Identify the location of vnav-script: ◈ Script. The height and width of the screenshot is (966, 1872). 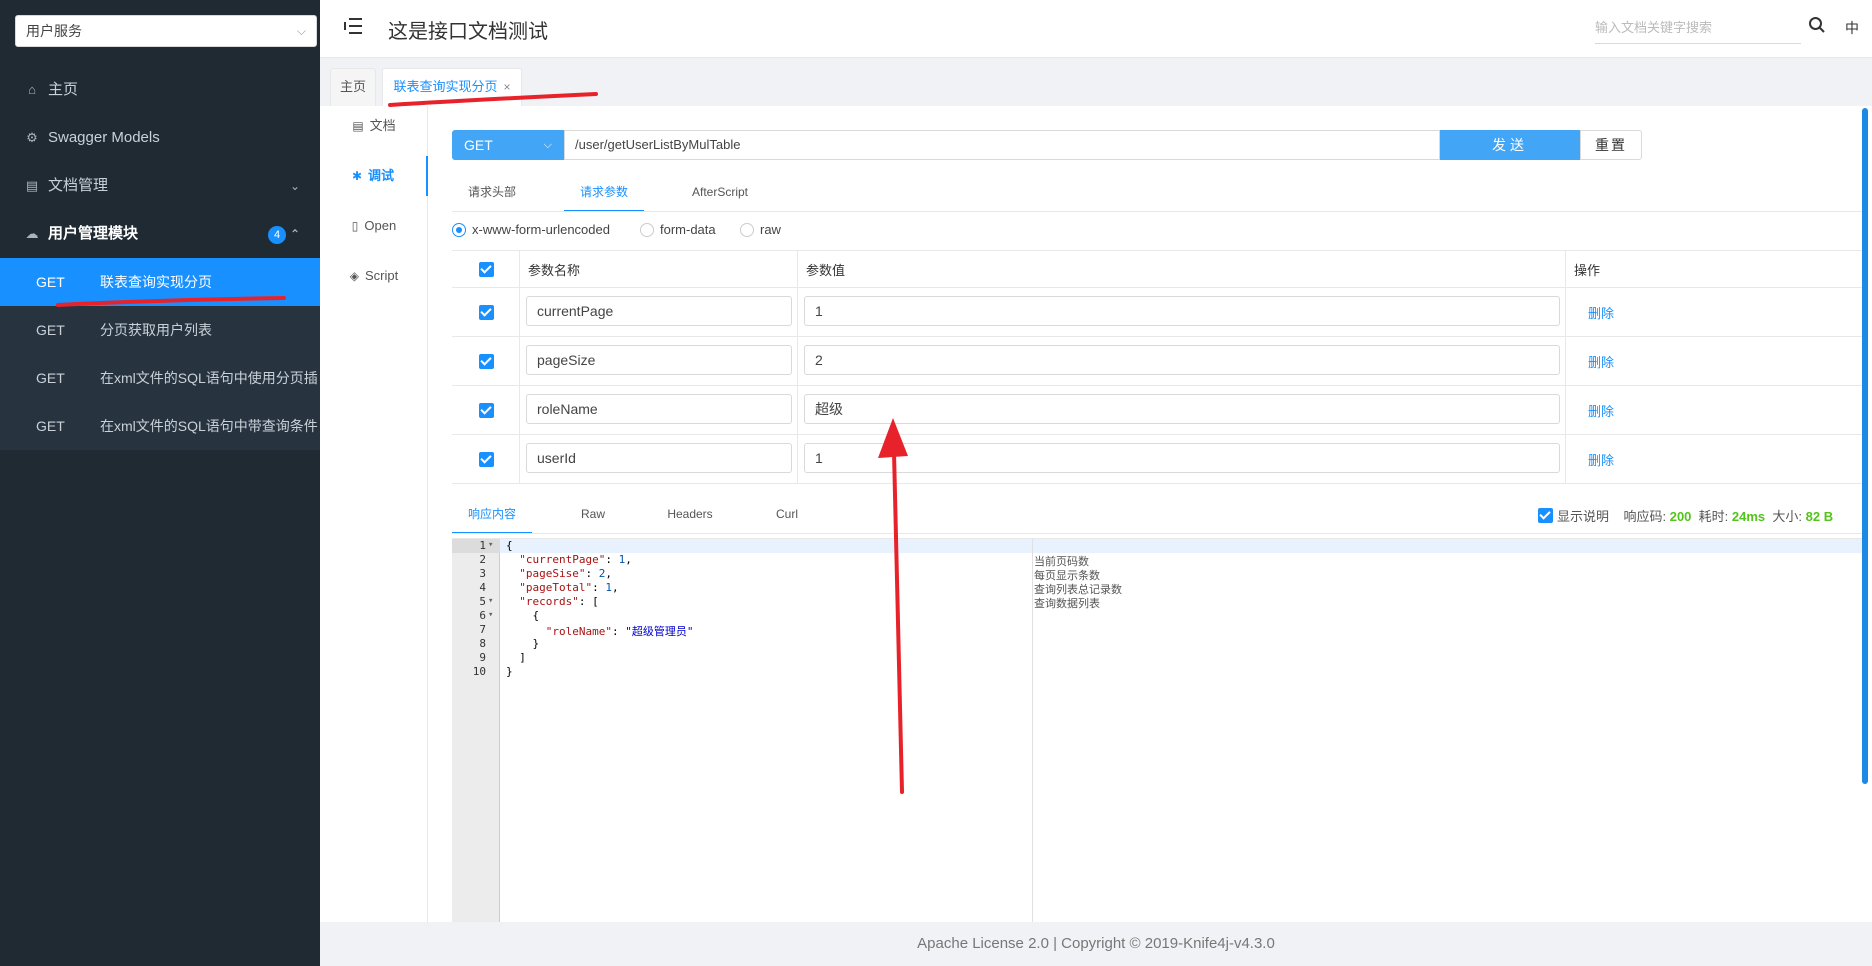
(374, 276).